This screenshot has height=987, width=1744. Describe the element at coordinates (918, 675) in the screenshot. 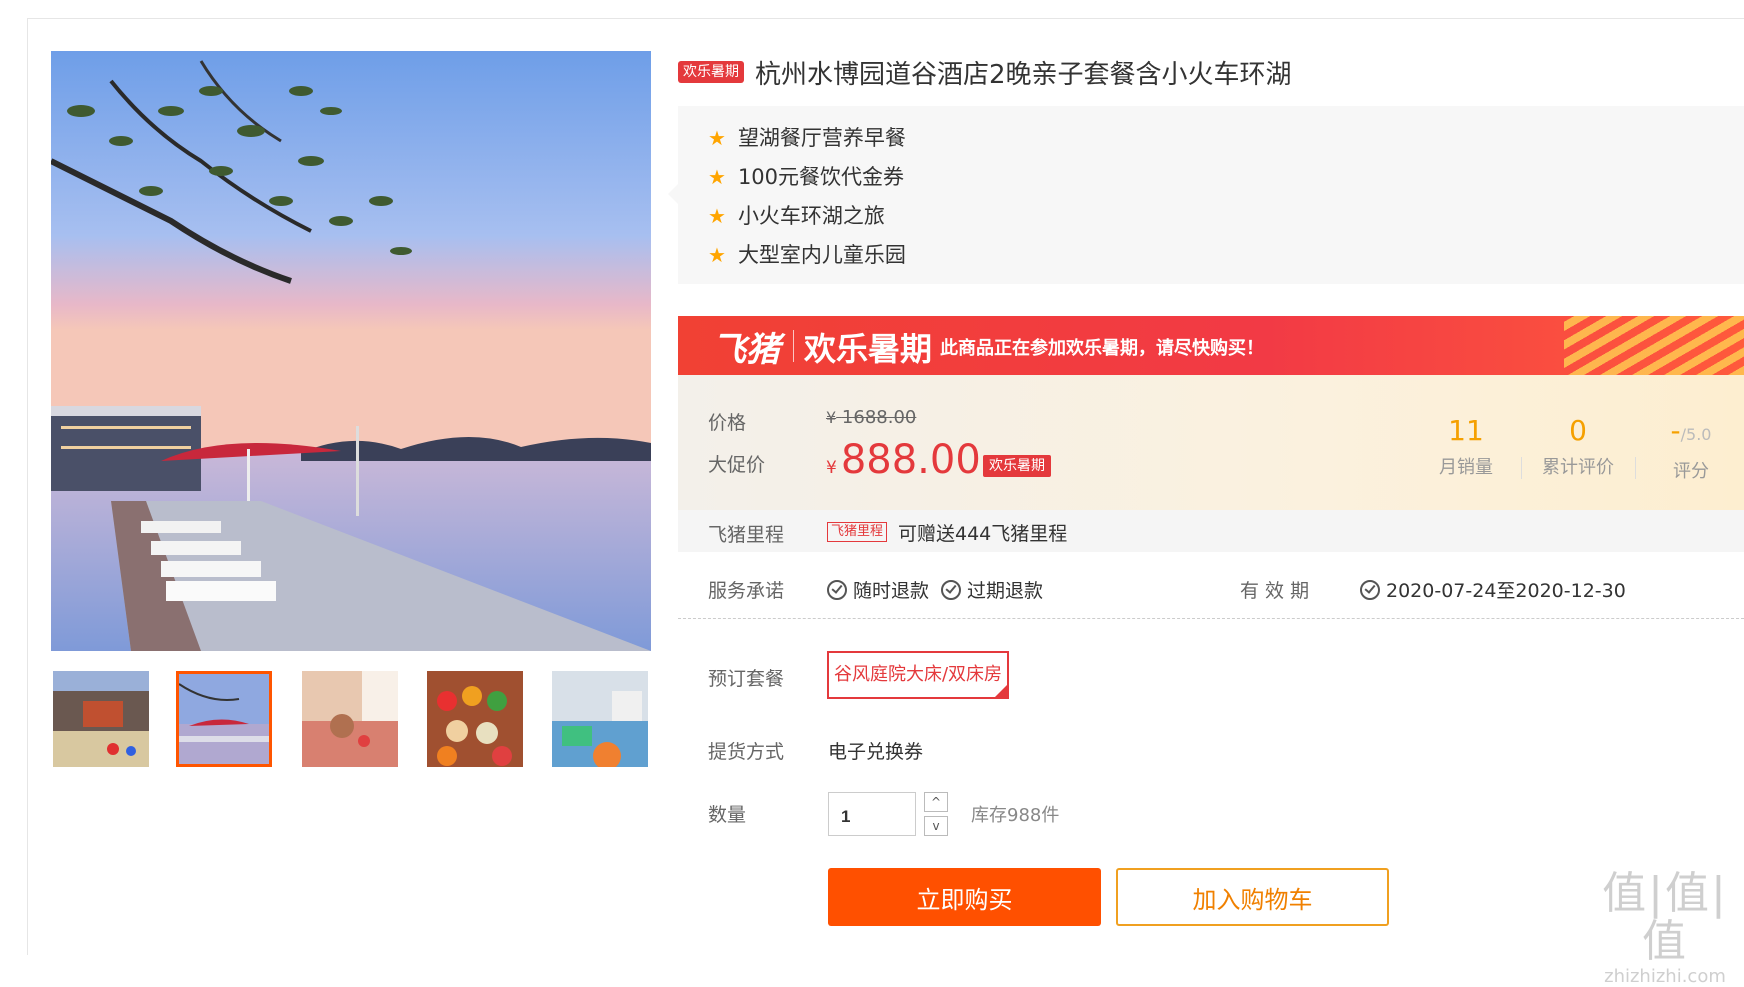

I see `package-option-selected: 谷风庭院大床/双床房` at that location.